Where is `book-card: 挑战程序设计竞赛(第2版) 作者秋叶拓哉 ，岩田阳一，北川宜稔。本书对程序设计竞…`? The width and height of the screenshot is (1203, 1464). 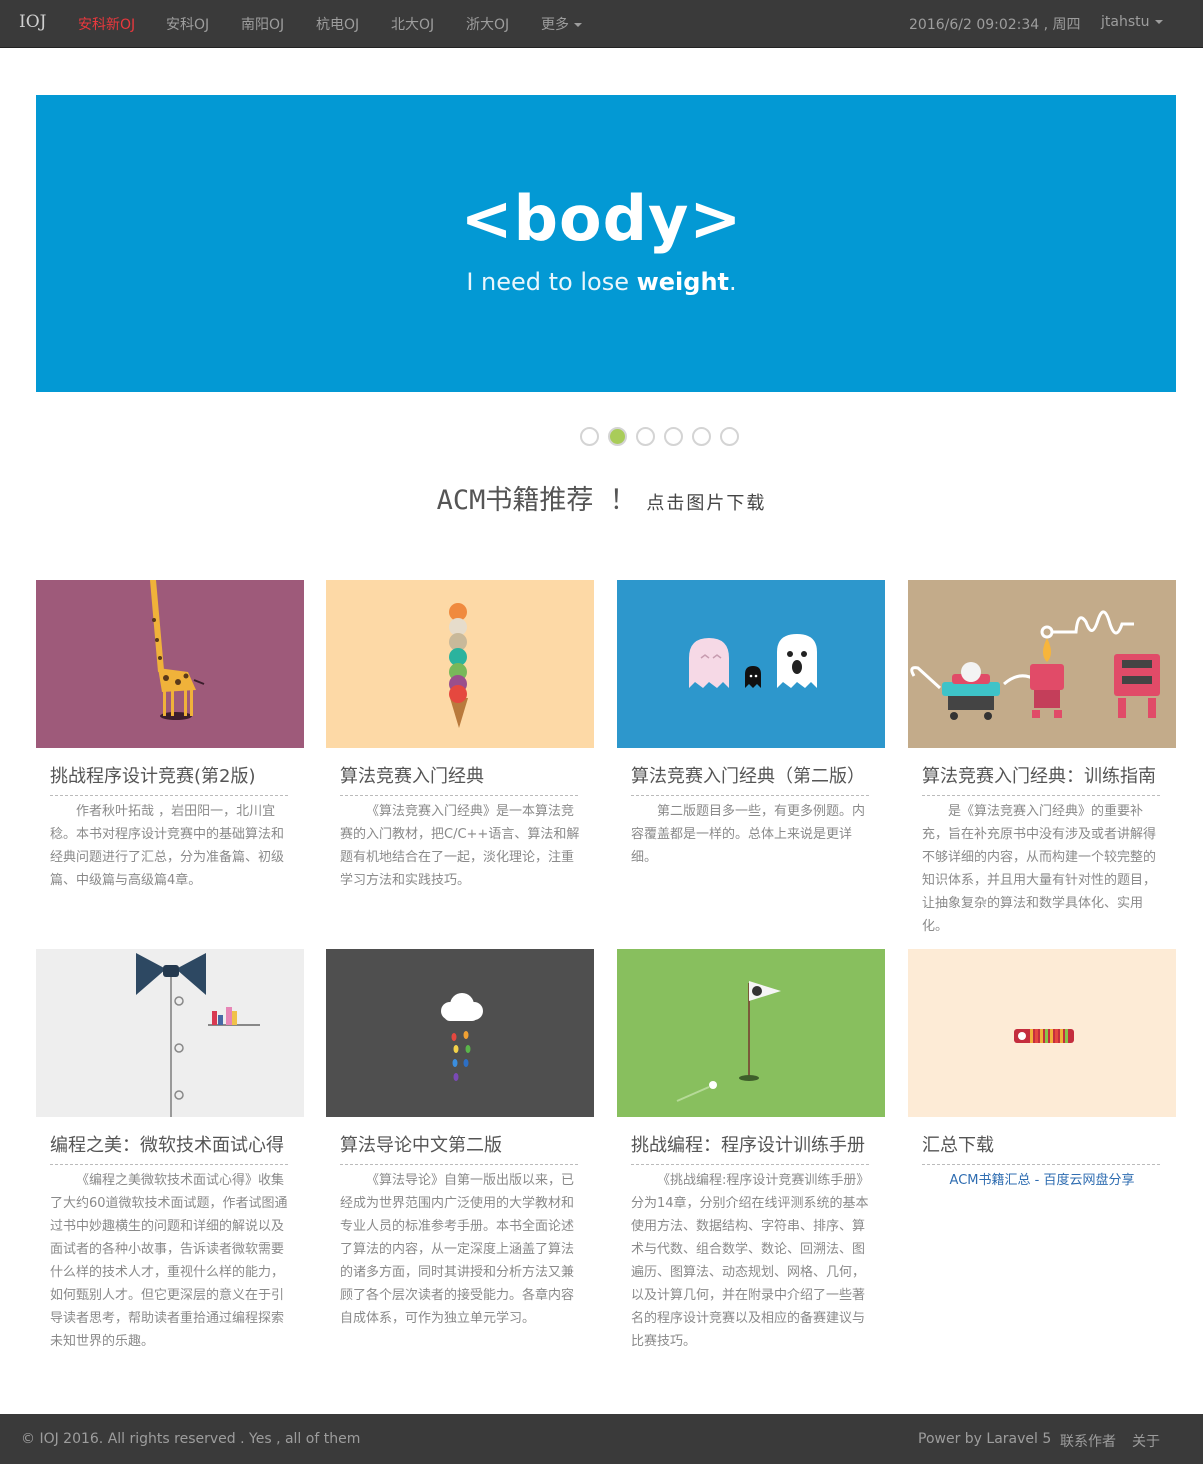
book-card: 挑战程序设计竞赛(第2版) 作者秋叶拓哉 ，岩田阳一，北川宜稔。本书对程序设计竞… is located at coordinates (170, 734).